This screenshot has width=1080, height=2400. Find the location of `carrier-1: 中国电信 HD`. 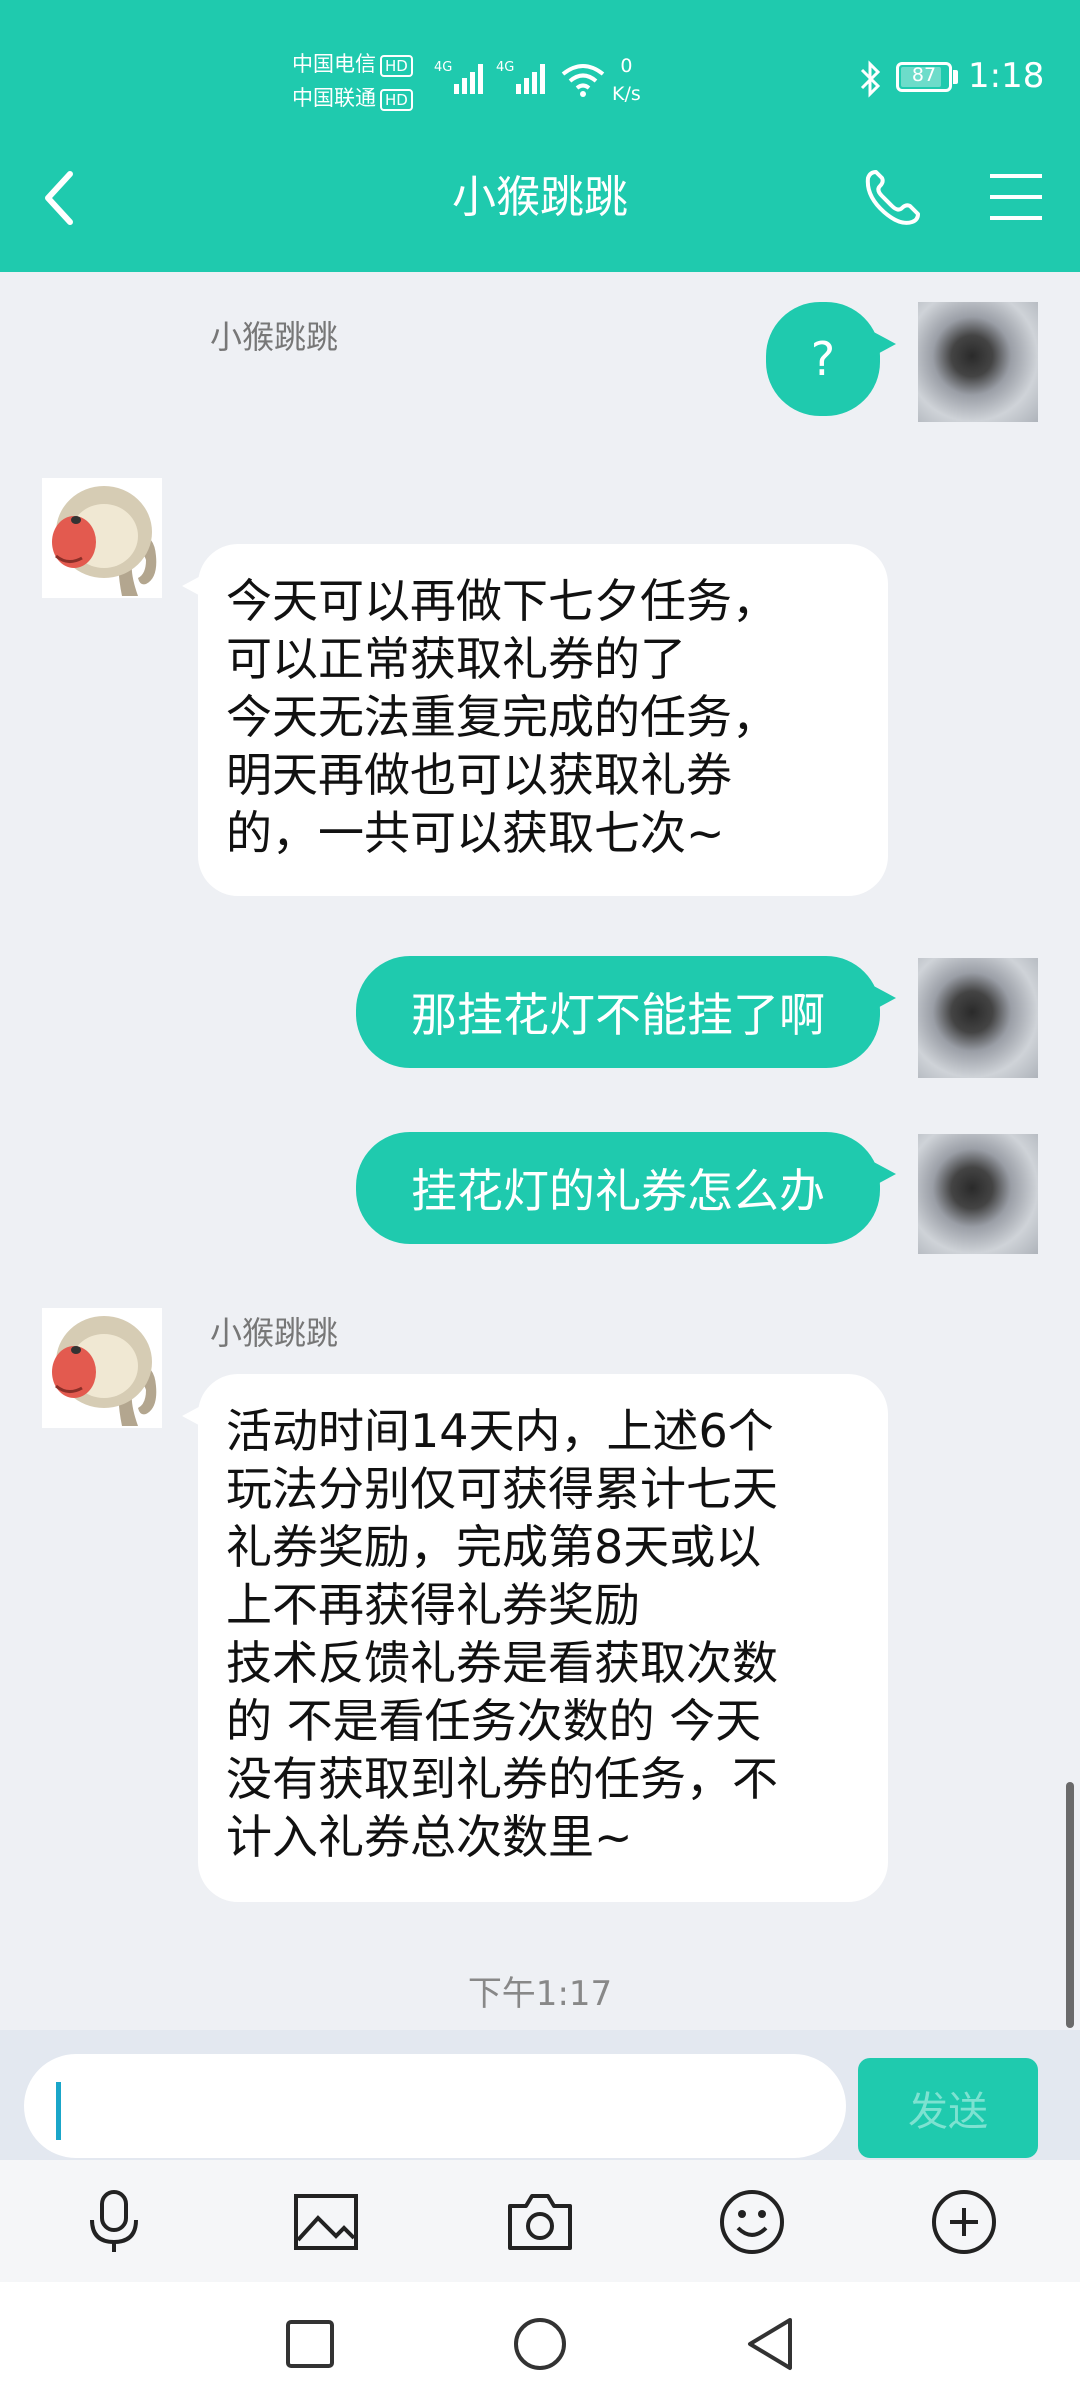

carrier-1: 中国电信 HD is located at coordinates (352, 63).